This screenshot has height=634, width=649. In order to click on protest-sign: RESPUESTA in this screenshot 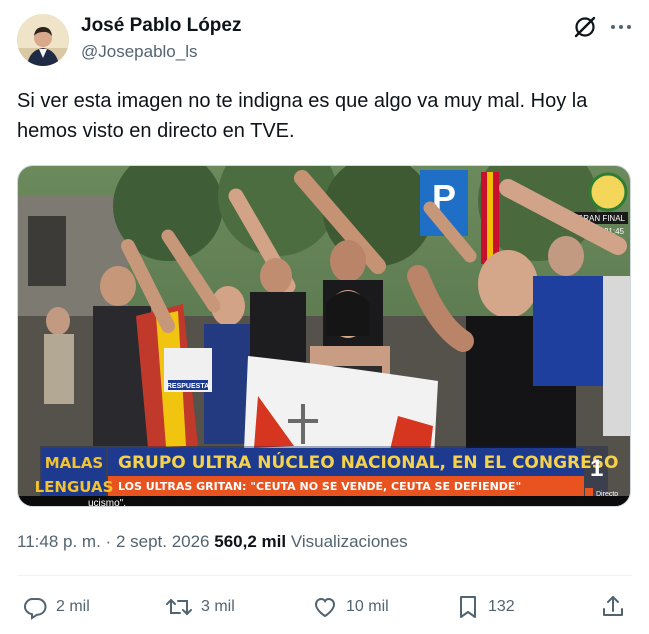, I will do `click(188, 386)`.